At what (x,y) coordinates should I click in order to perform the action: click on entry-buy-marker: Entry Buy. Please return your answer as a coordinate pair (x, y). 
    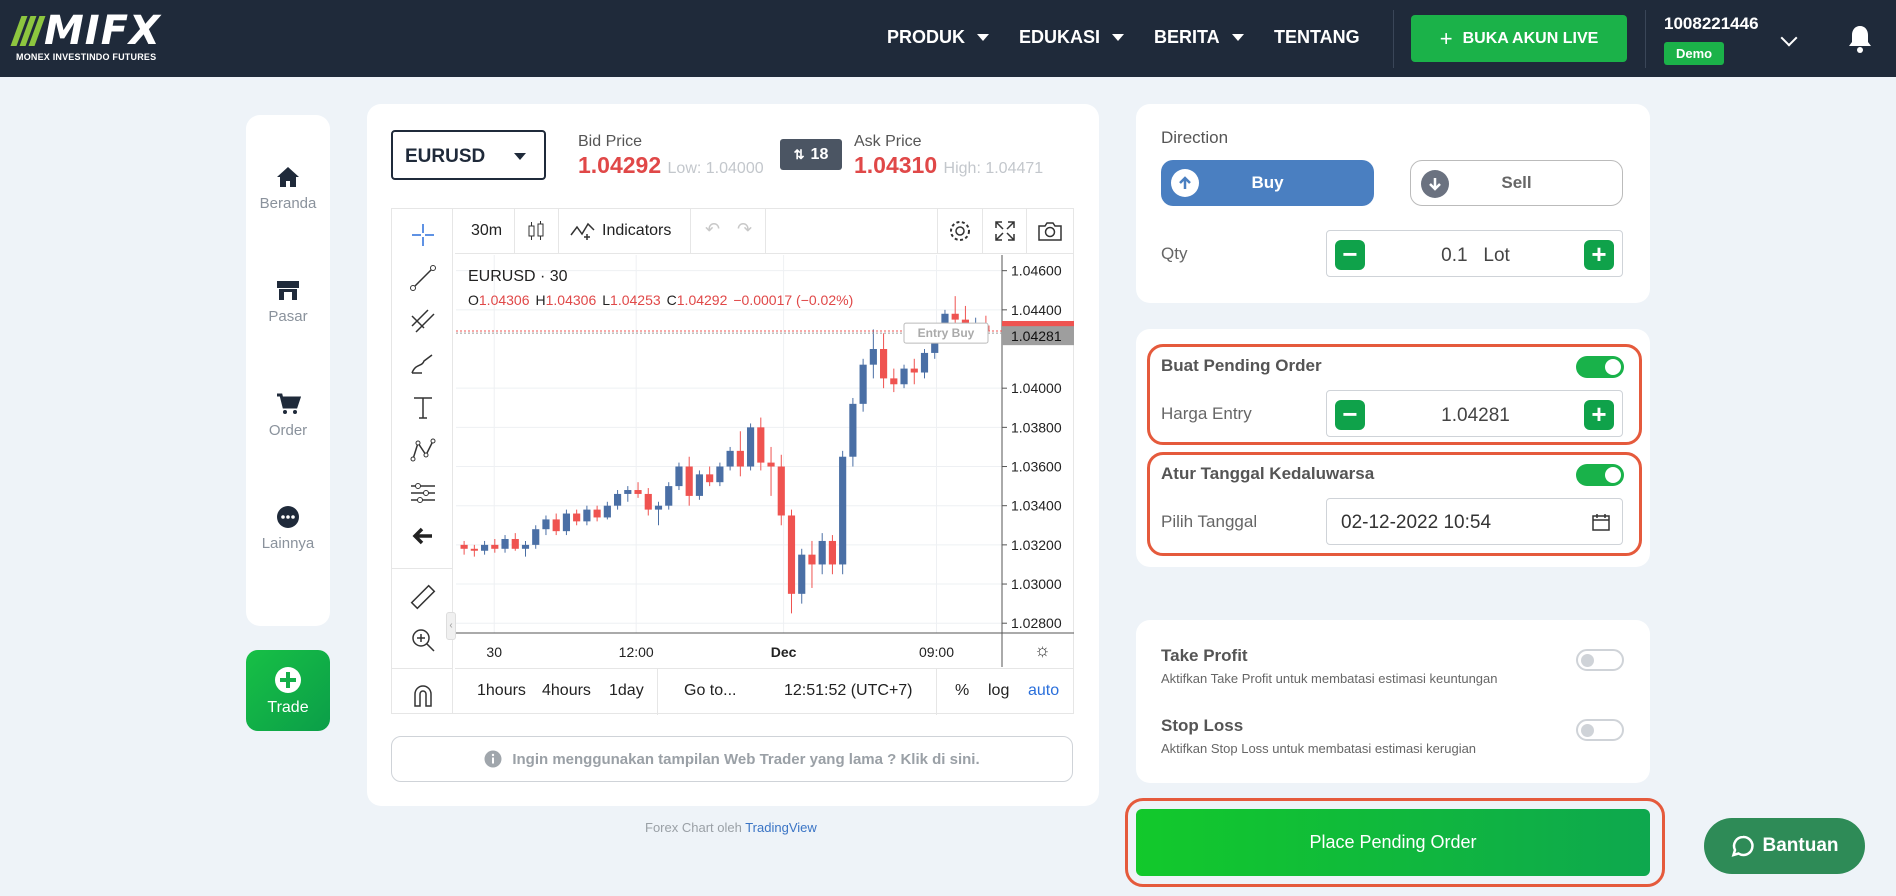
    Looking at the image, I should click on (946, 333).